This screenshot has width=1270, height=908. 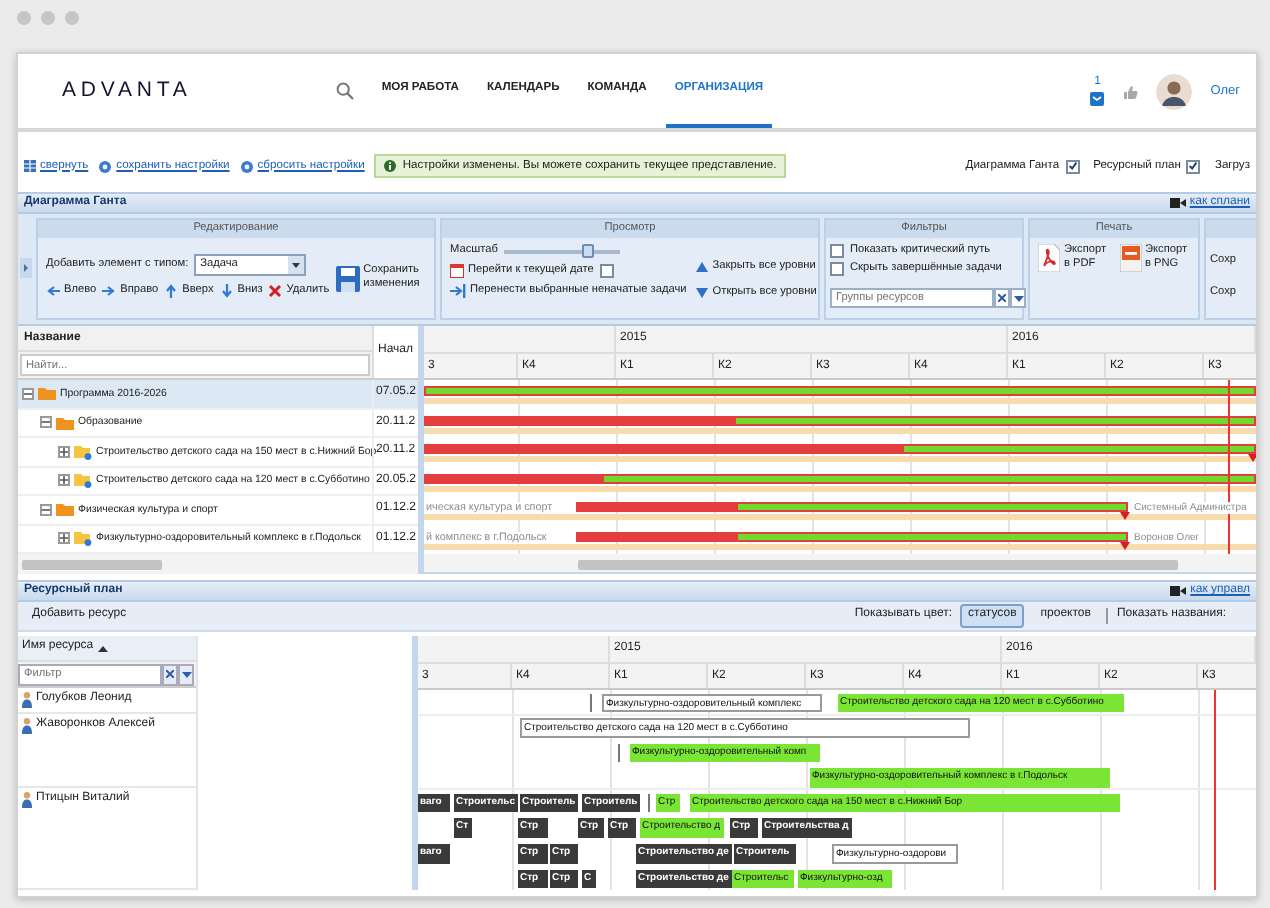 I want to click on mail-icon, so click(x=1097, y=99).